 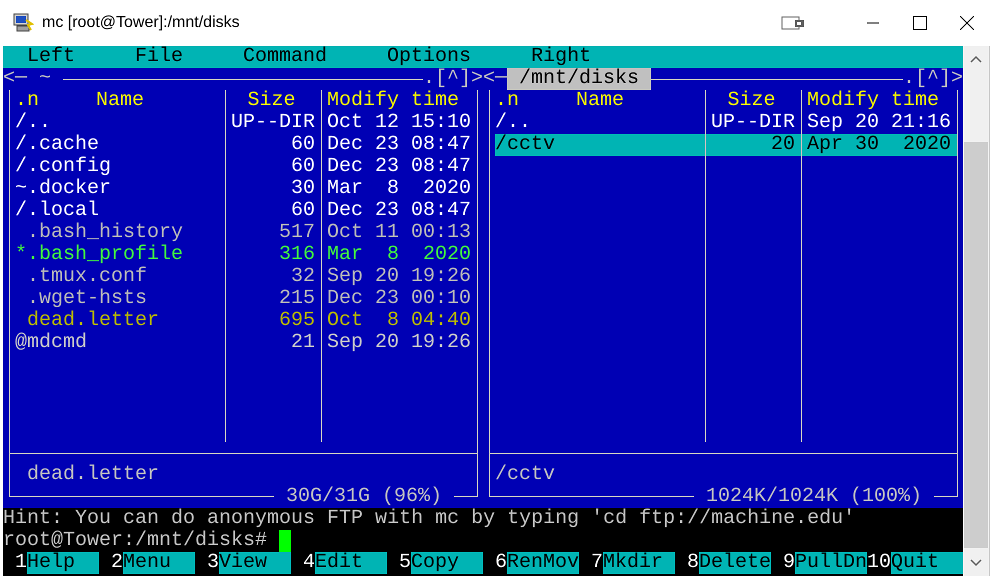 What do you see at coordinates (830, 563) in the screenshot?
I see `function-key: PullDn` at bounding box center [830, 563].